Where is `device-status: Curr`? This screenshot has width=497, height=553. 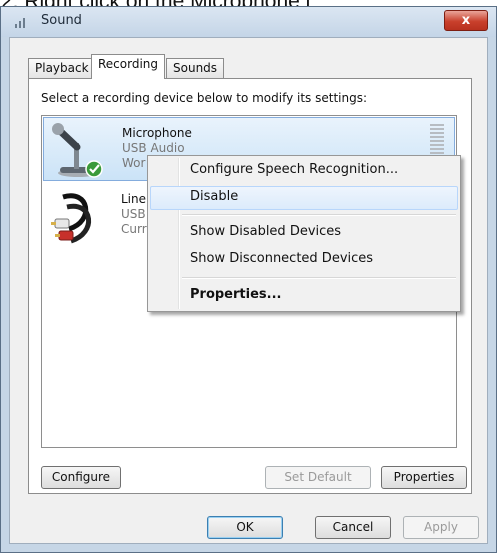
device-status: Curr is located at coordinates (134, 229).